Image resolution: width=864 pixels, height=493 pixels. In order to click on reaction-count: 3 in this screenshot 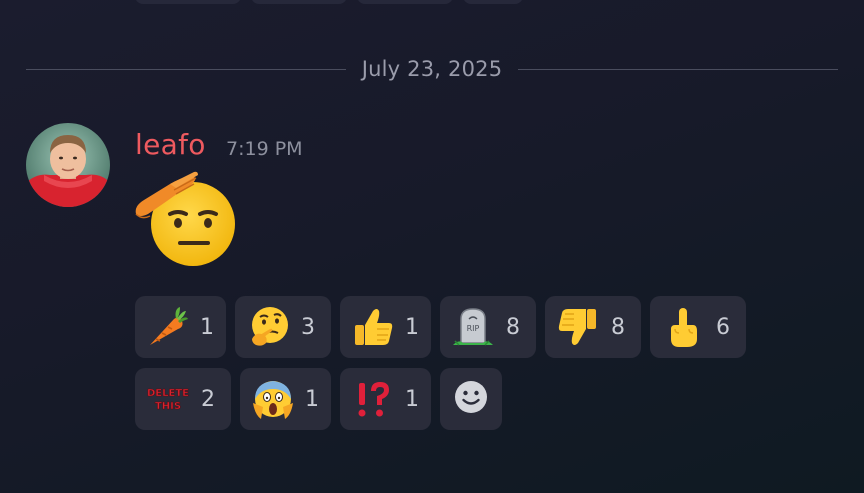, I will do `click(308, 327)`.